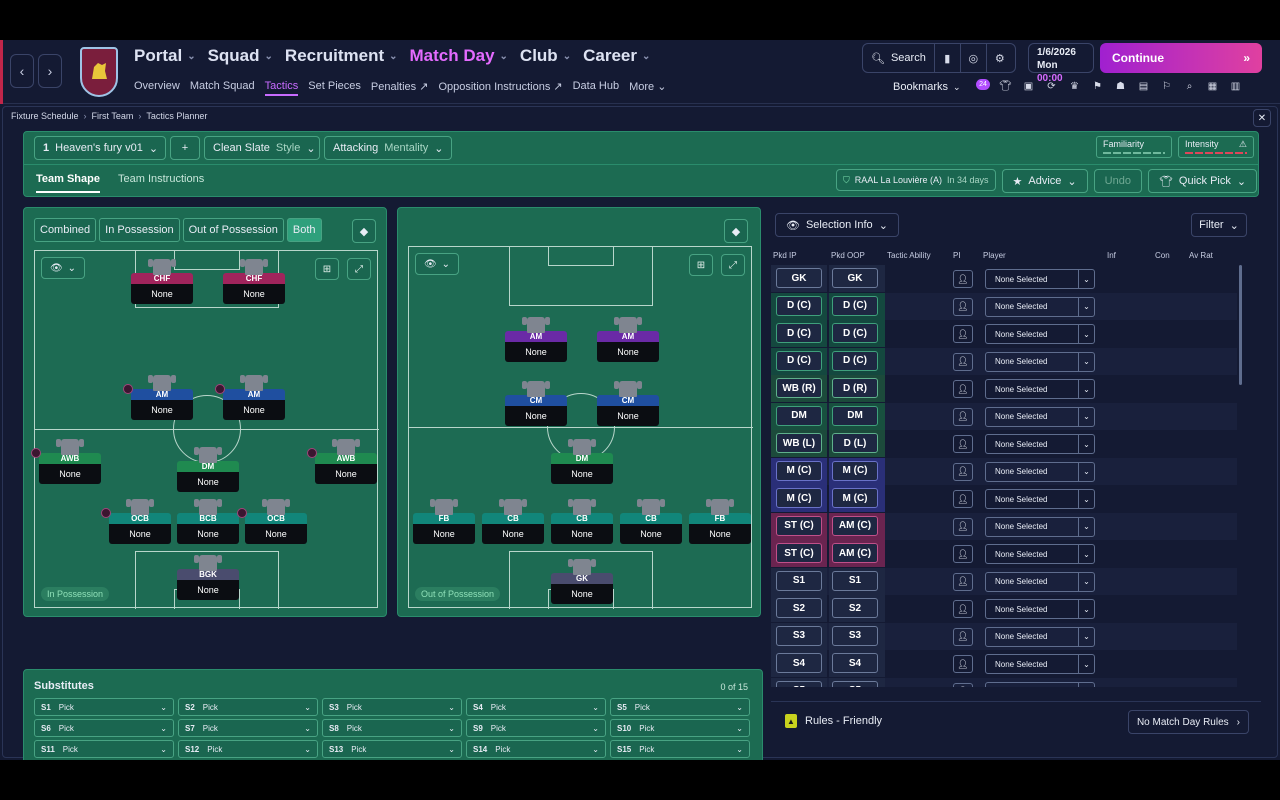  What do you see at coordinates (799, 663) in the screenshot?
I see `position-ip: S4` at bounding box center [799, 663].